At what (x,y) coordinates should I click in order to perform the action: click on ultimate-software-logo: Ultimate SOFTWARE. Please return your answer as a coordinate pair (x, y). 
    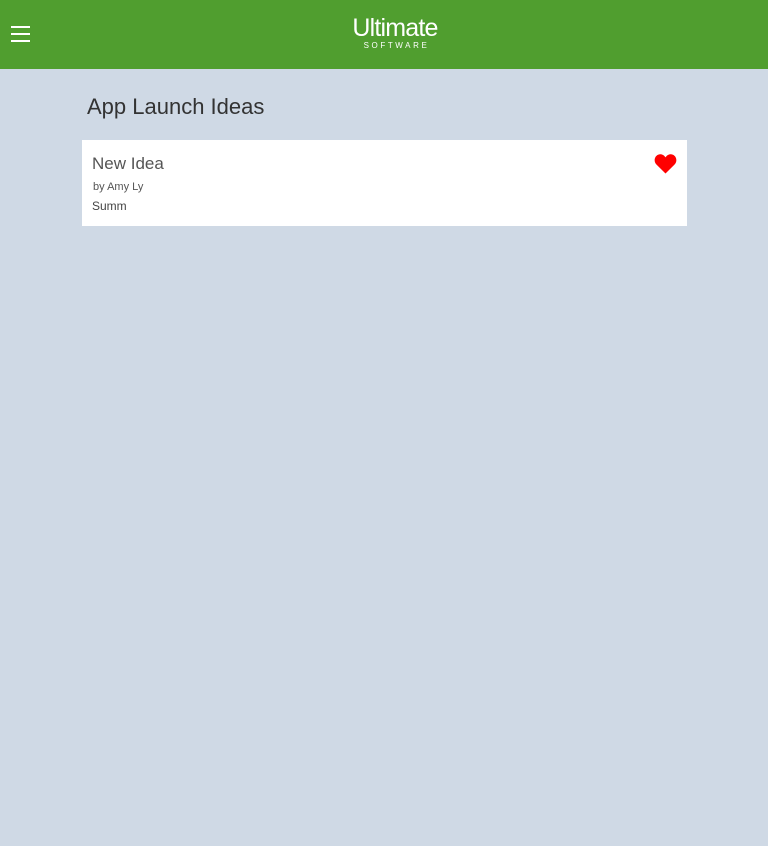
    Looking at the image, I should click on (395, 34).